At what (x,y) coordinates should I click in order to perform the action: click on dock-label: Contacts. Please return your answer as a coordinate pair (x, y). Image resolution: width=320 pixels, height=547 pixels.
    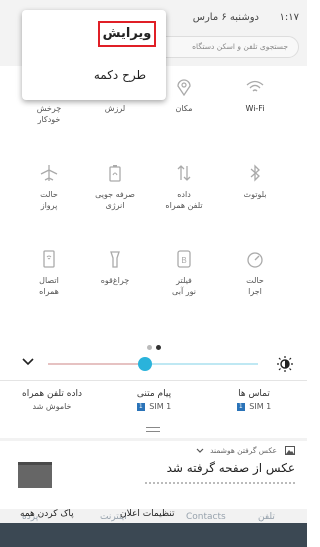
    Looking at the image, I should click on (206, 517).